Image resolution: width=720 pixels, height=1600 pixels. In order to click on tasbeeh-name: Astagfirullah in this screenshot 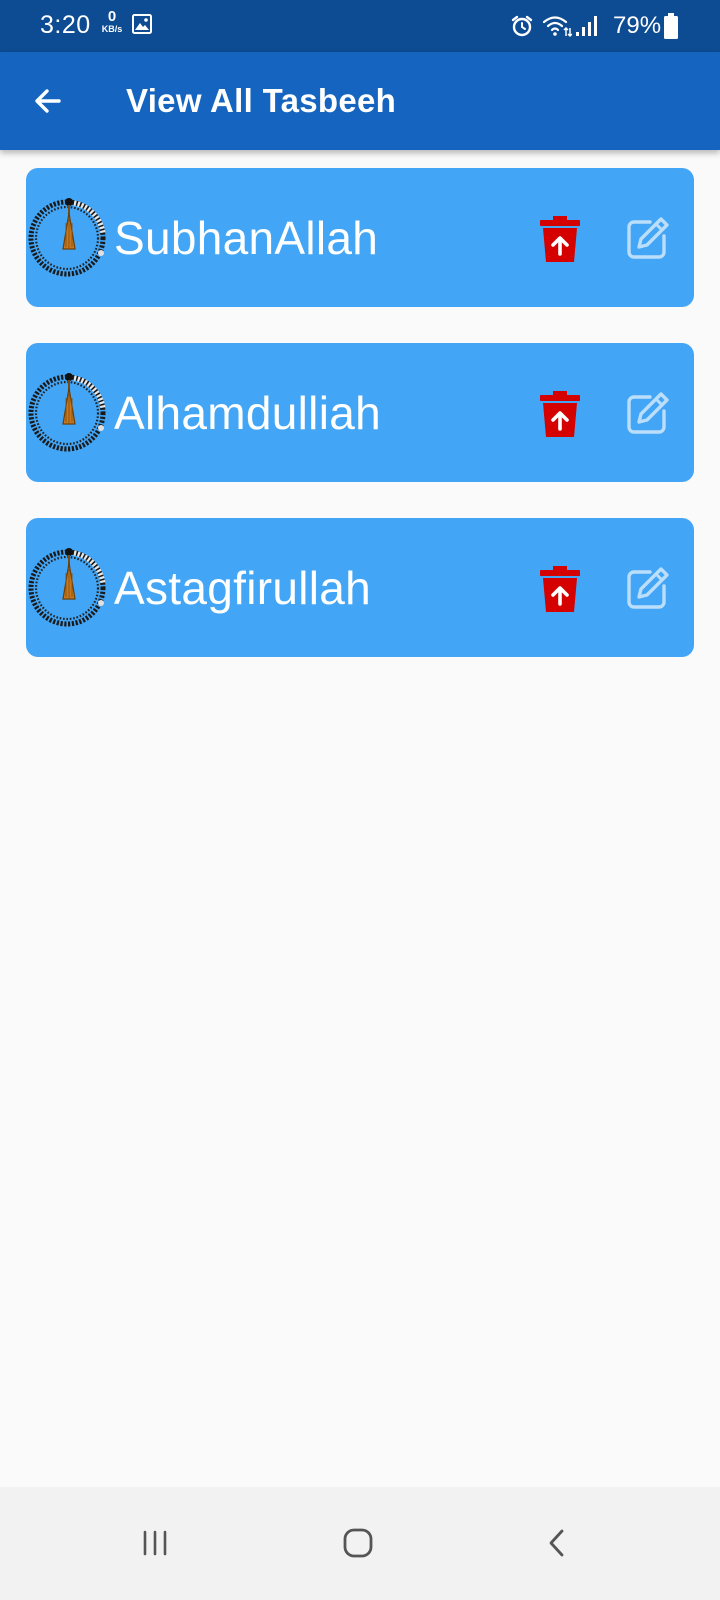, I will do `click(243, 588)`.